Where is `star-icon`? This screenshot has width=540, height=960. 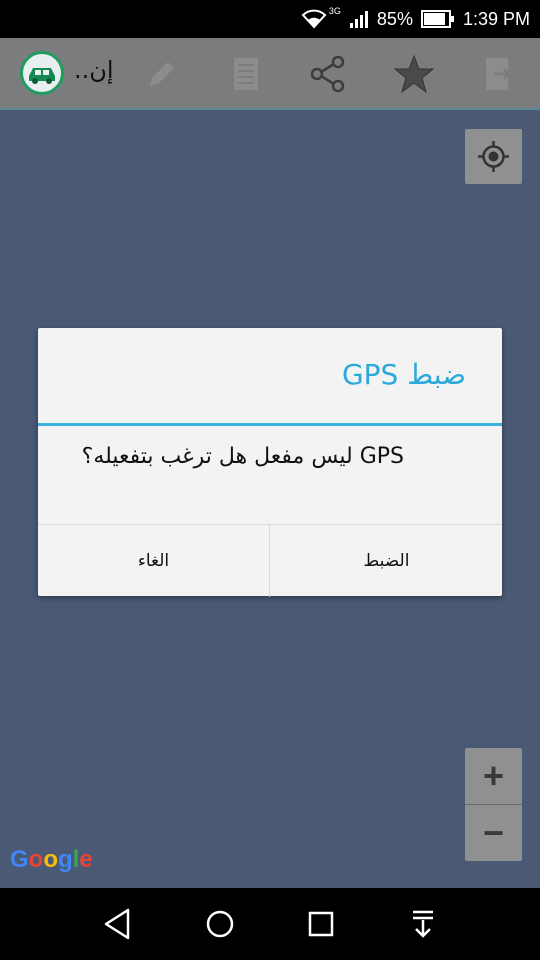 star-icon is located at coordinates (414, 74).